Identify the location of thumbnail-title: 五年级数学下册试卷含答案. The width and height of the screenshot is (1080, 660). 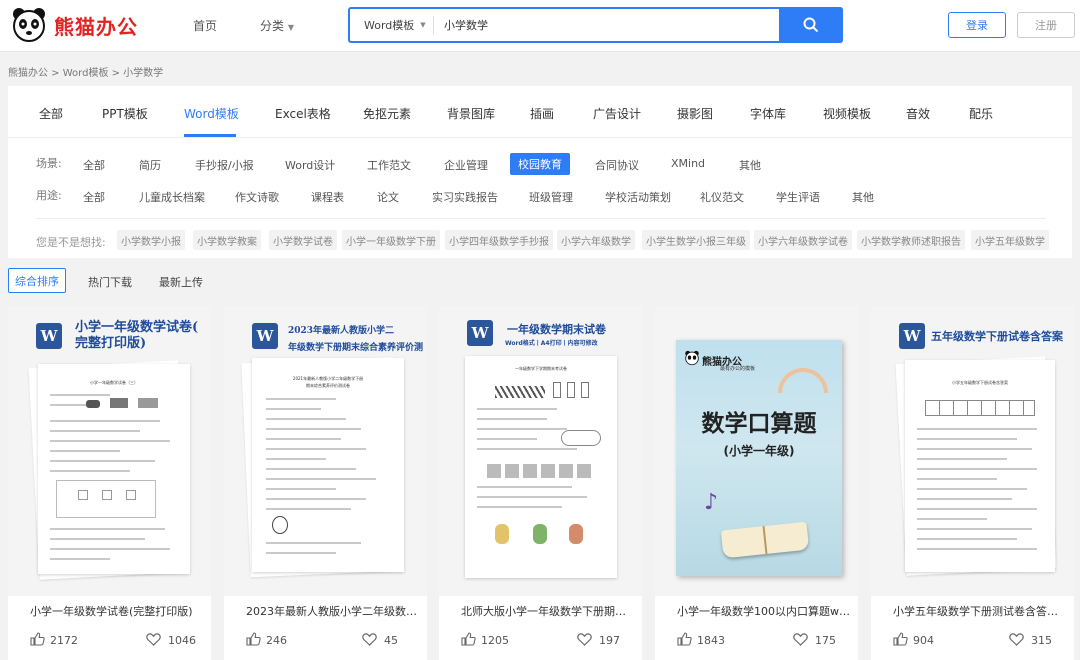
(997, 336).